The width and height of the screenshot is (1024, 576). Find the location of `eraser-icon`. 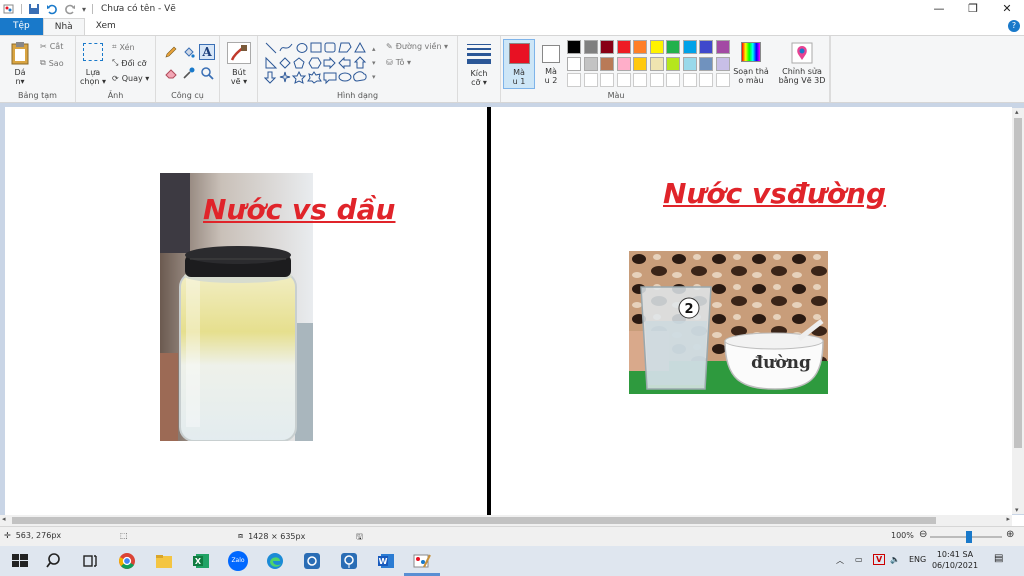

eraser-icon is located at coordinates (171, 73).